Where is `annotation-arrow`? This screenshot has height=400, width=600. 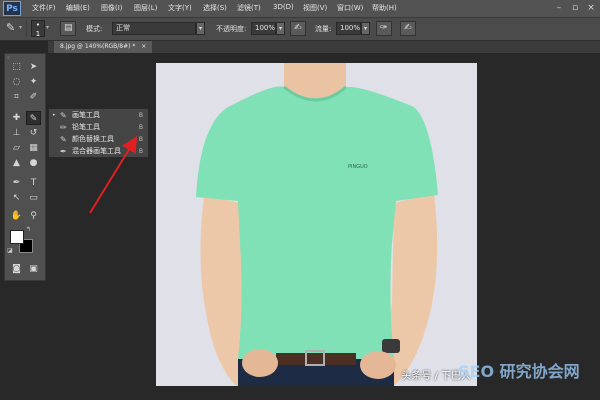 annotation-arrow is located at coordinates (113, 175).